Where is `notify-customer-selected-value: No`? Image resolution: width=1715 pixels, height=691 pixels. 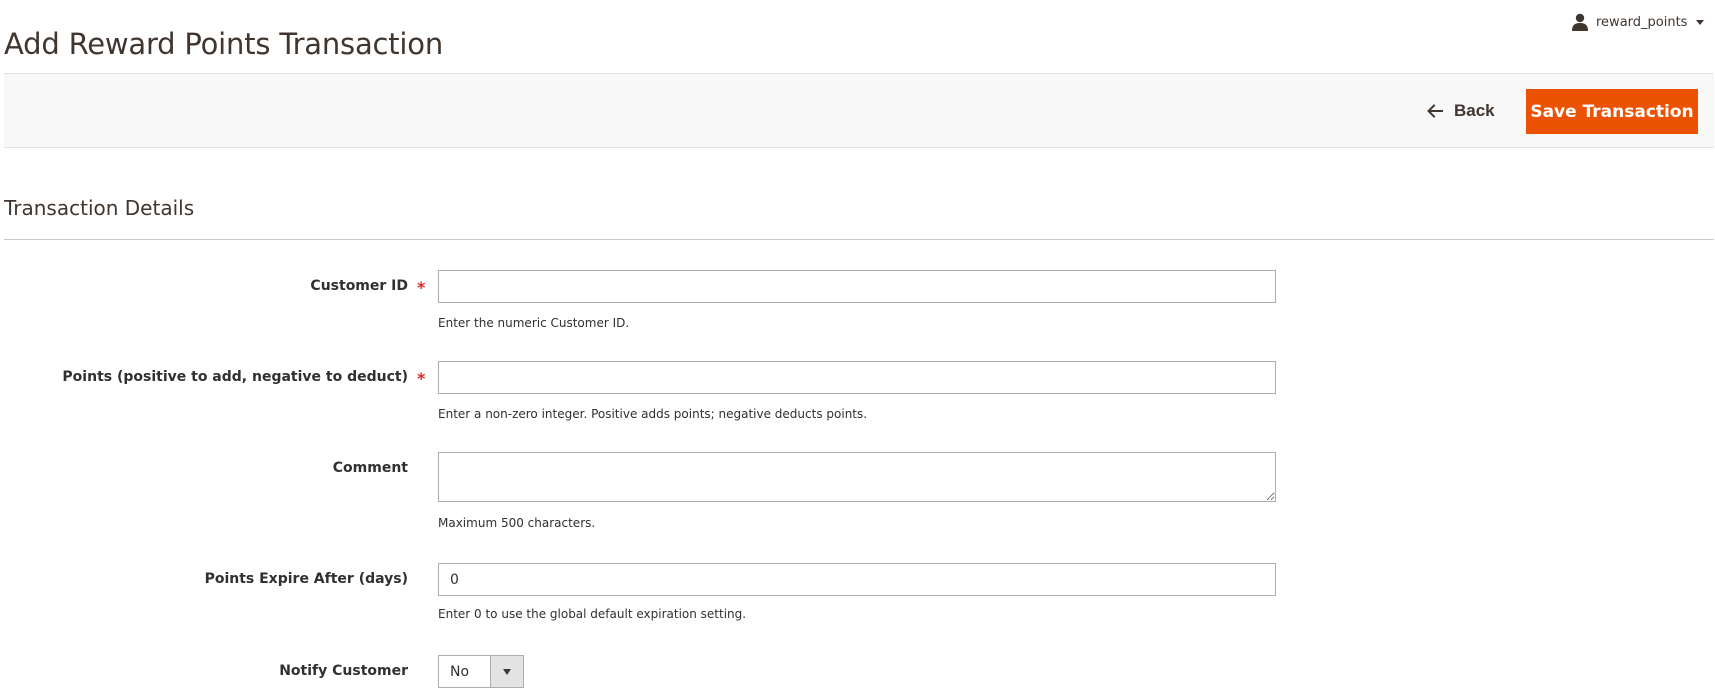
notify-customer-selected-value: No is located at coordinates (460, 671).